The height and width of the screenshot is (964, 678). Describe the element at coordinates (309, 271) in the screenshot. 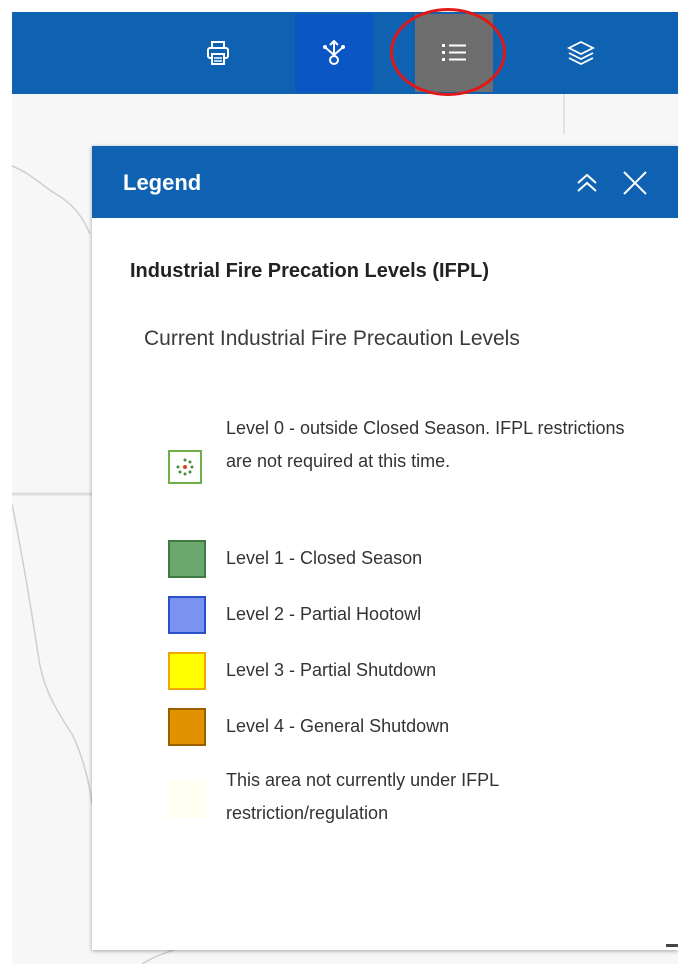

I see `legend-layer-title: Industrial Fire Precation Levels (IFPL)` at that location.